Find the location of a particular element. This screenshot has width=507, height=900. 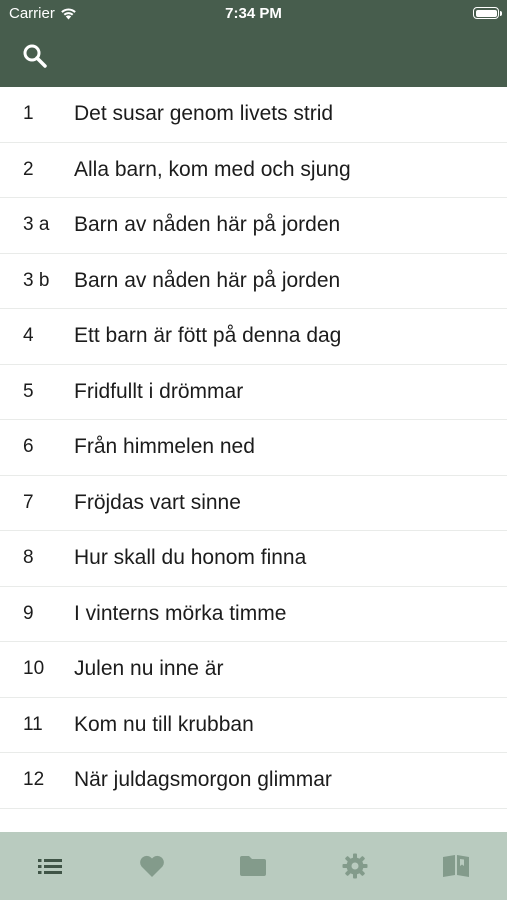

song-title: Från himmelen ned is located at coordinates (164, 447).